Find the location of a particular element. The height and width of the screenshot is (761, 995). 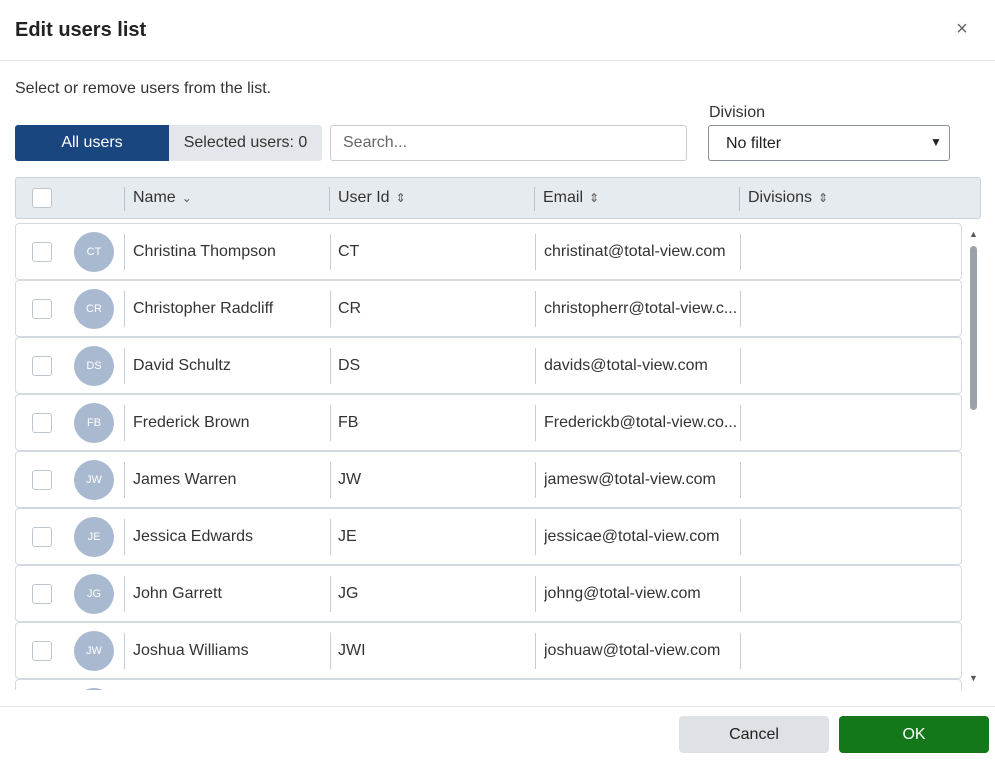

user-id: FB is located at coordinates (348, 422).